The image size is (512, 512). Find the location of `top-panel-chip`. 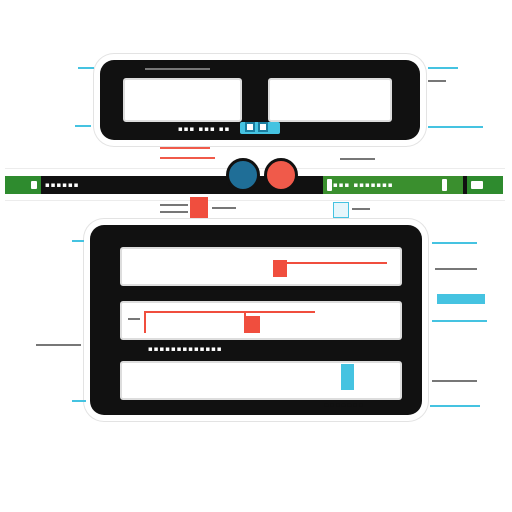

top-panel-chip is located at coordinates (260, 128).